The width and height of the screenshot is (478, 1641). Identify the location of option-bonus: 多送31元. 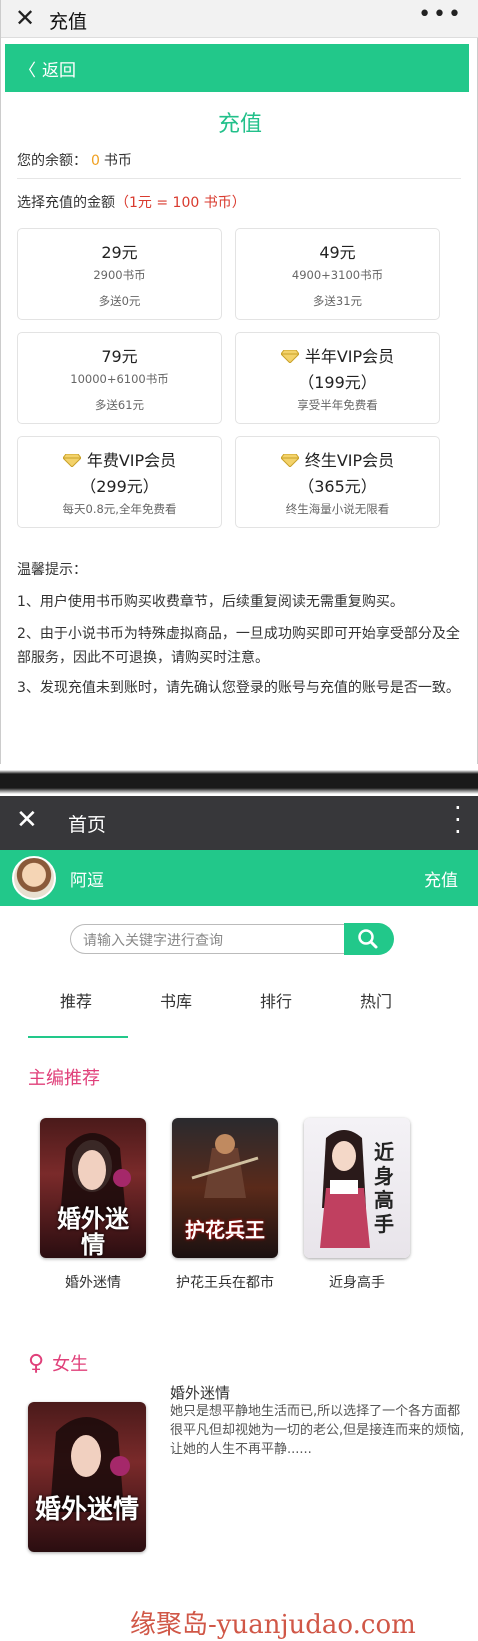
(337, 301).